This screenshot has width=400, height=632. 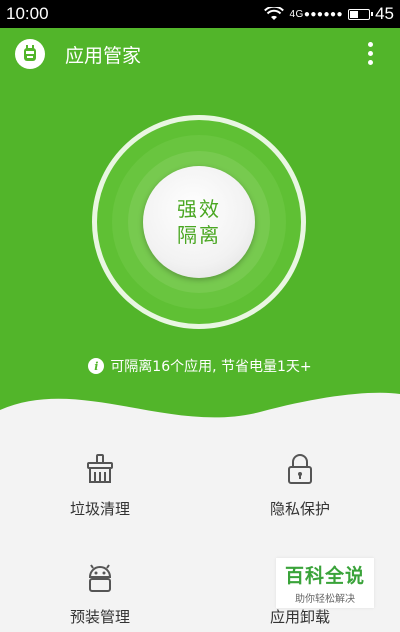 I want to click on battery-icon, so click(x=361, y=14).